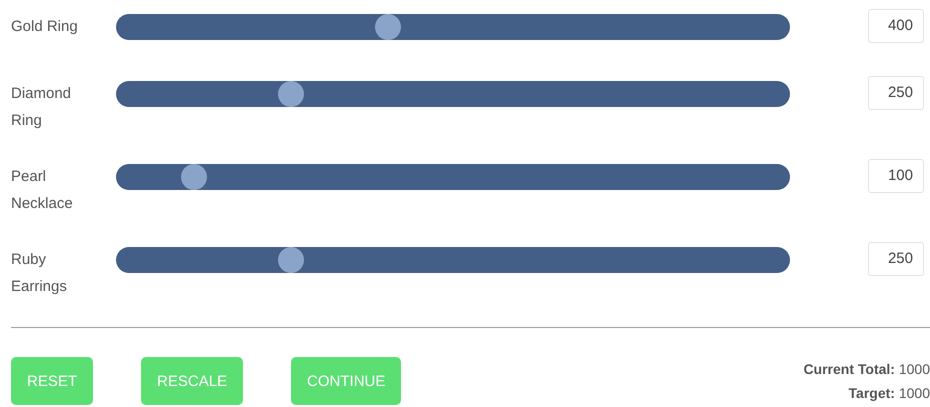 The width and height of the screenshot is (930, 407). Describe the element at coordinates (45, 27) in the screenshot. I see `item-label: Gold Ring` at that location.